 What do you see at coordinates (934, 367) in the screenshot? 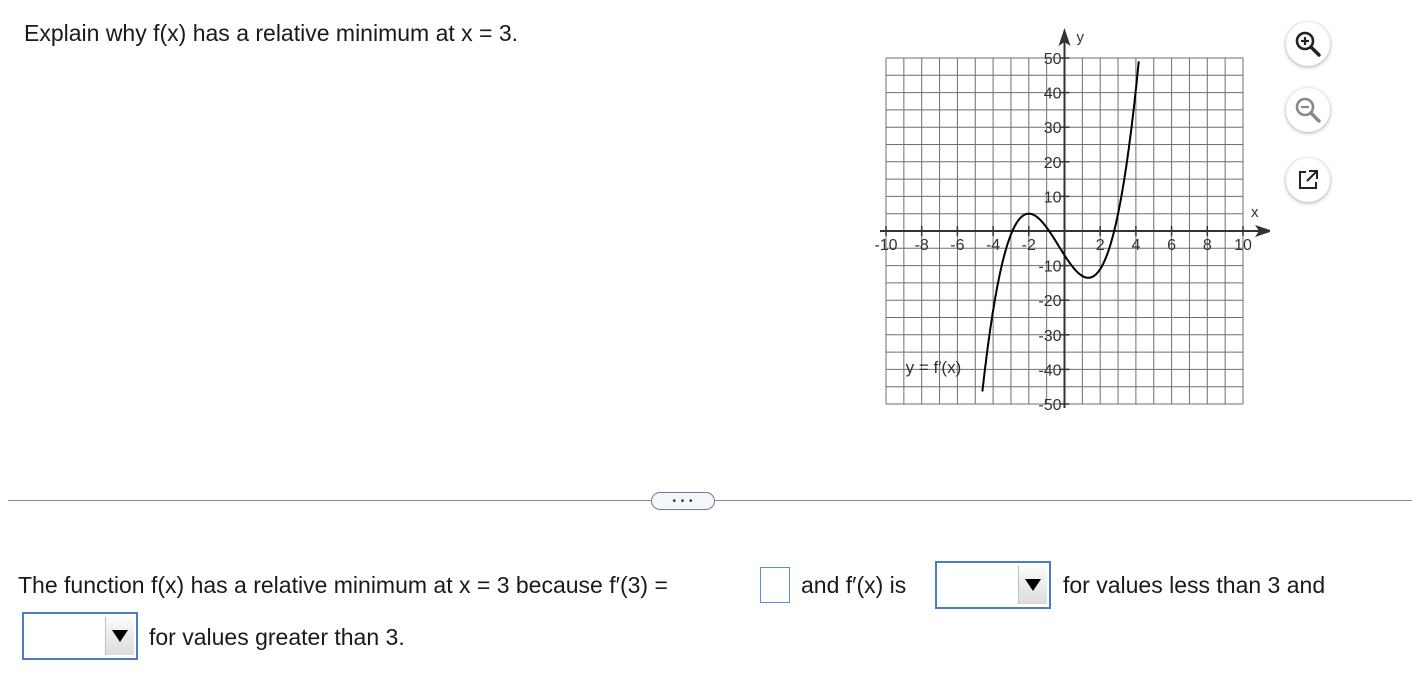
I see `curve-label: y = f′(x)` at bounding box center [934, 367].